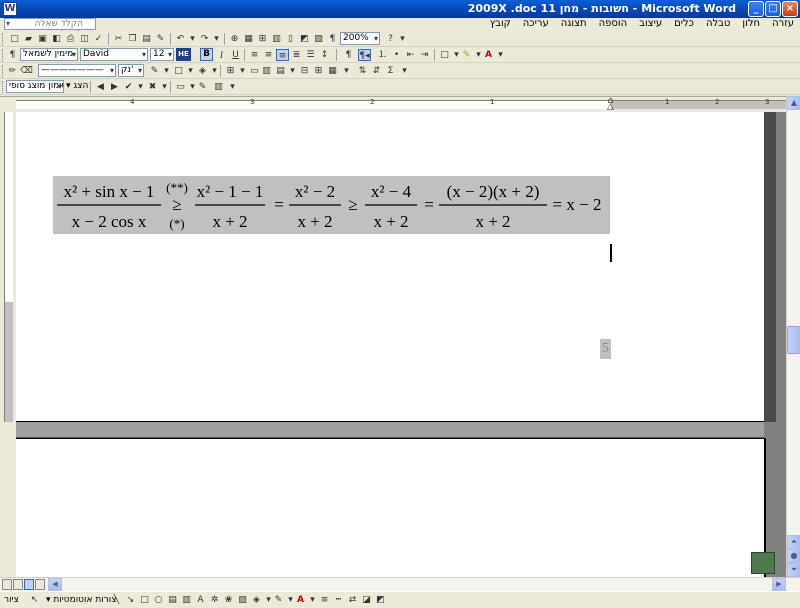 This screenshot has height=608, width=800. Describe the element at coordinates (8, 344) in the screenshot. I see `vertical-ruler` at that location.